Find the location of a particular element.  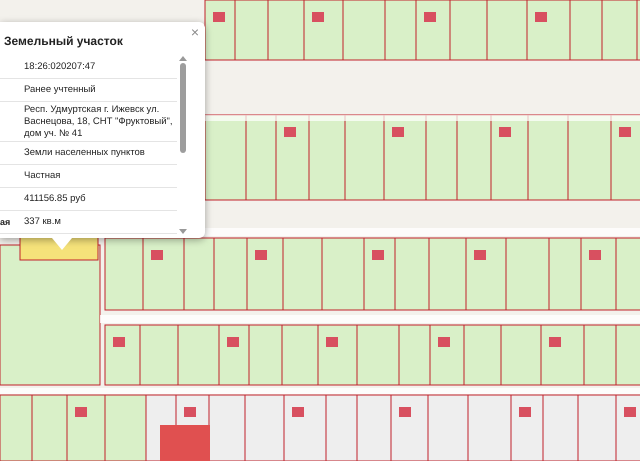

close-button: × is located at coordinates (194, 32).